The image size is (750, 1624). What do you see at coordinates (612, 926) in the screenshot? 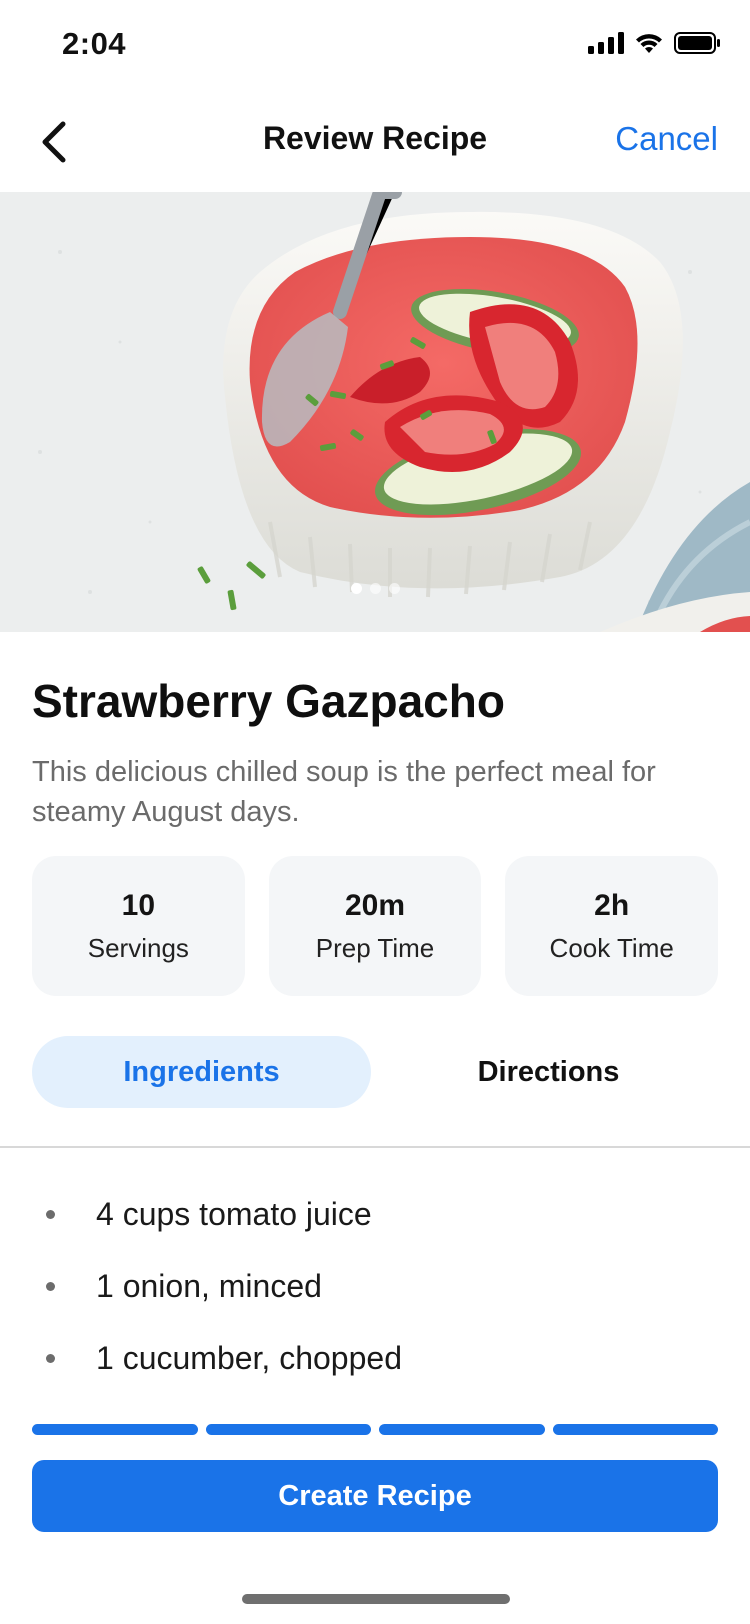
I see `cook-time-card: 2h Cook Time` at bounding box center [612, 926].